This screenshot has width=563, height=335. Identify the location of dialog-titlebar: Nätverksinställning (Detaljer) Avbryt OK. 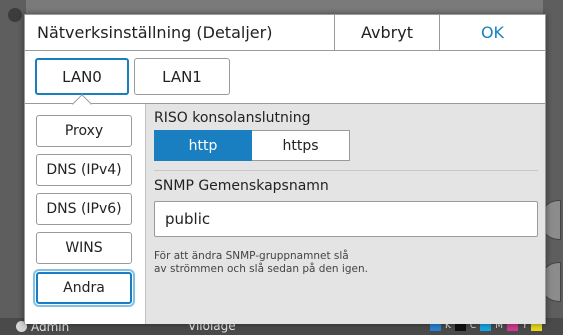
(285, 33).